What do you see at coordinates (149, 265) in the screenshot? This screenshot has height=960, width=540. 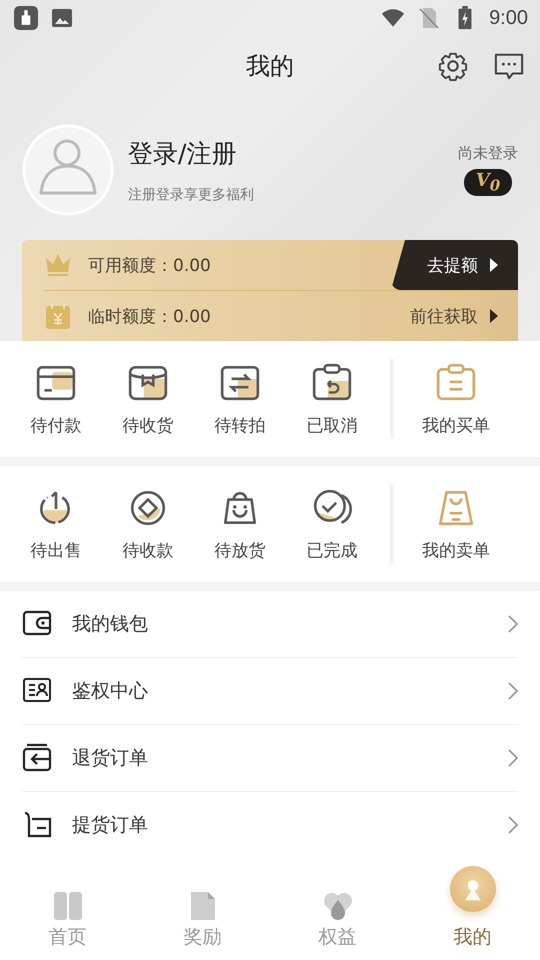 I see `credit-amount: 可用额度：0.00` at bounding box center [149, 265].